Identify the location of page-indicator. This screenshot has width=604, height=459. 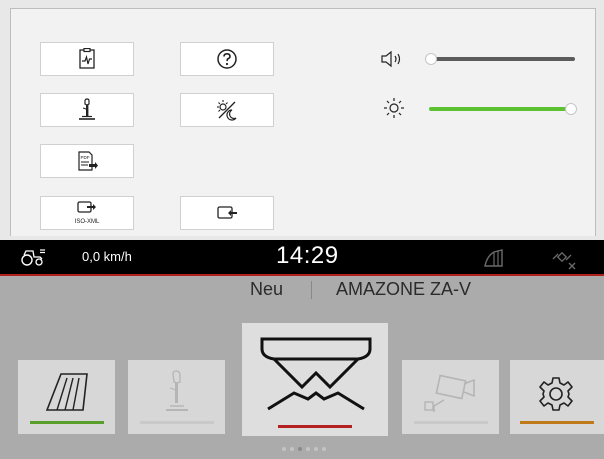
(304, 449).